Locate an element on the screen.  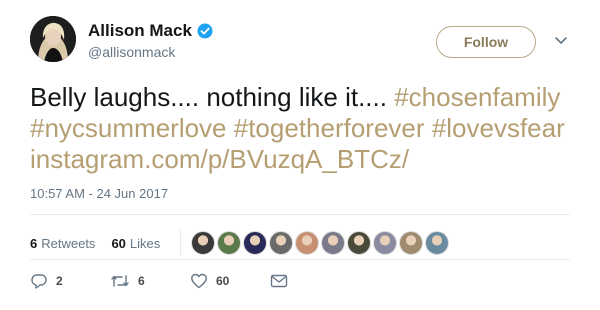
hashtag-link: #chosenfamily is located at coordinates (477, 97).